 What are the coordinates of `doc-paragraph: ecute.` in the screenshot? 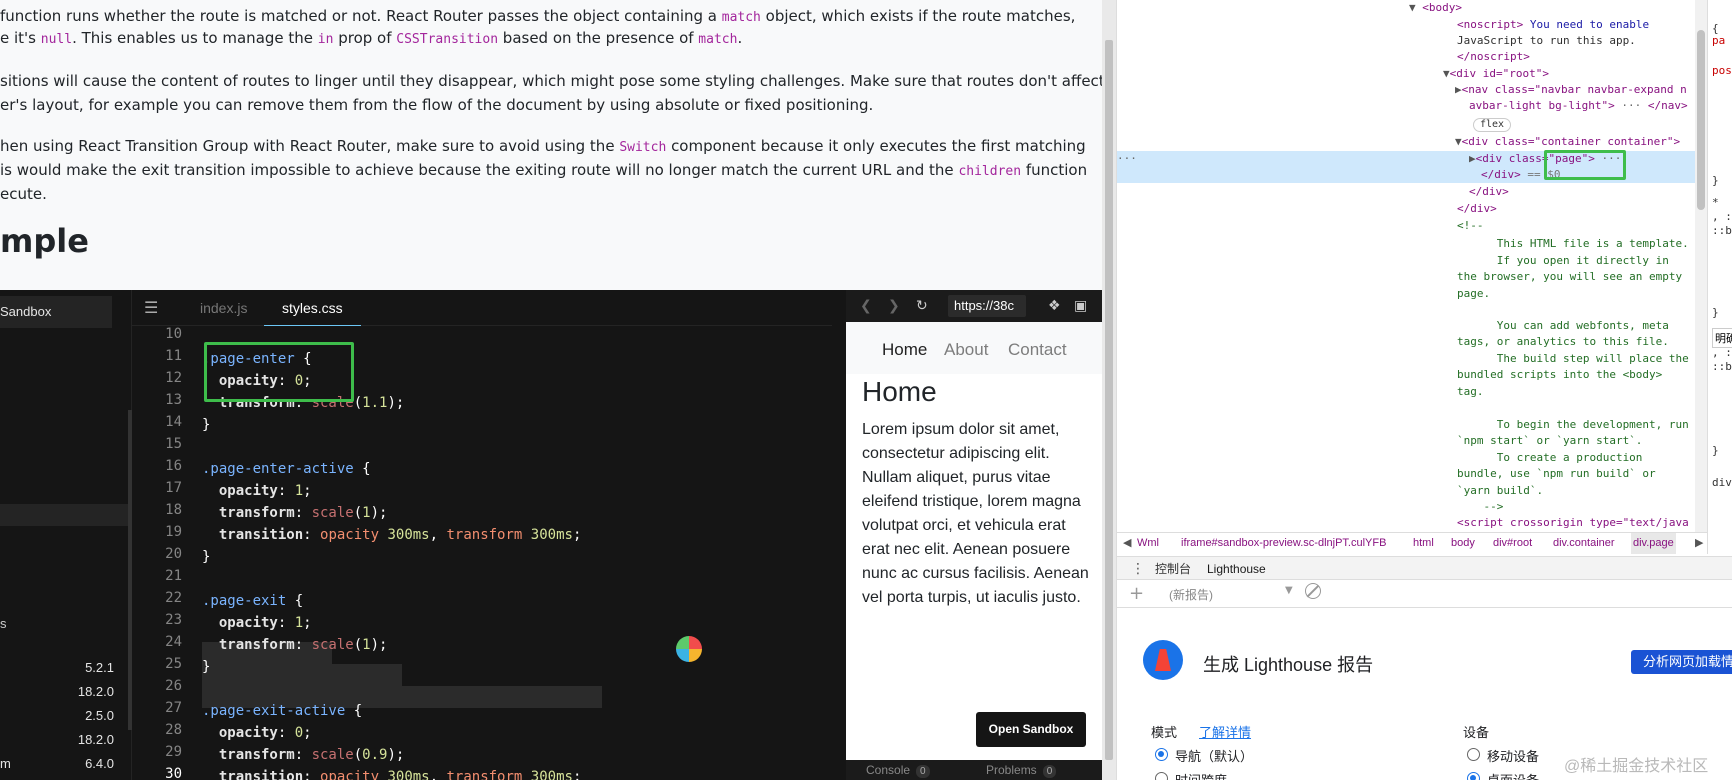 It's located at (23, 194).